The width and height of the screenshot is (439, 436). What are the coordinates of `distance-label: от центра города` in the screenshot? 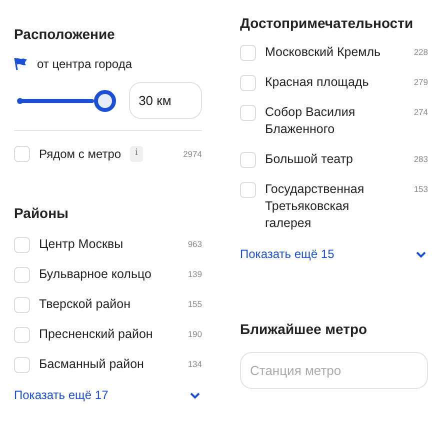 It's located at (84, 64).